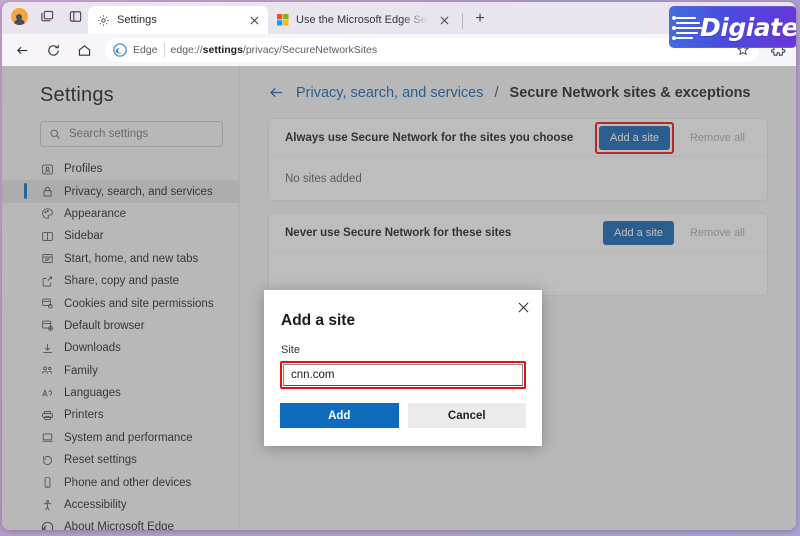  Describe the element at coordinates (480, 19) in the screenshot. I see `new-tab-button: +` at that location.